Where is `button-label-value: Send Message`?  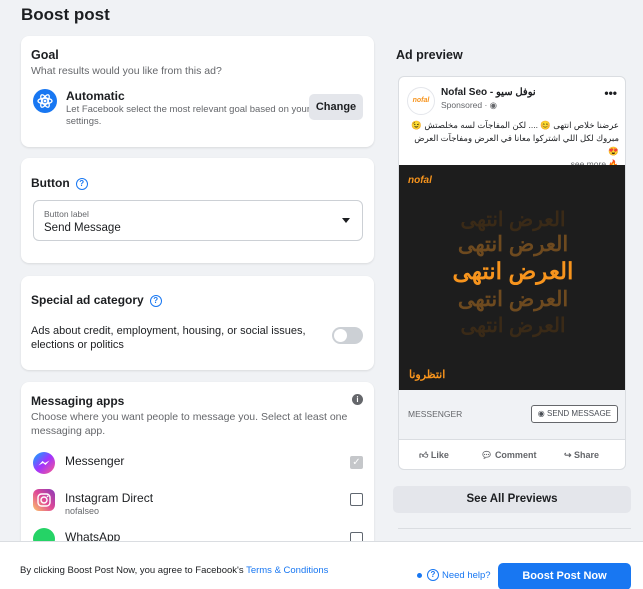
button-label-value: Send Message is located at coordinates (82, 228).